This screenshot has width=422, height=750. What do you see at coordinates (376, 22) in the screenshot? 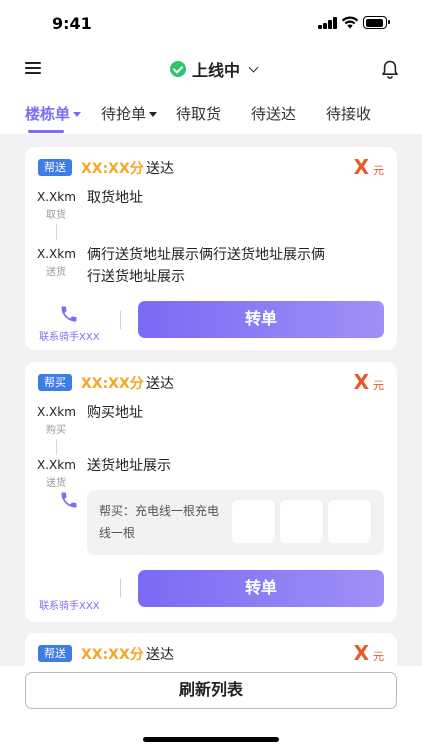
I see `battery-icon` at bounding box center [376, 22].